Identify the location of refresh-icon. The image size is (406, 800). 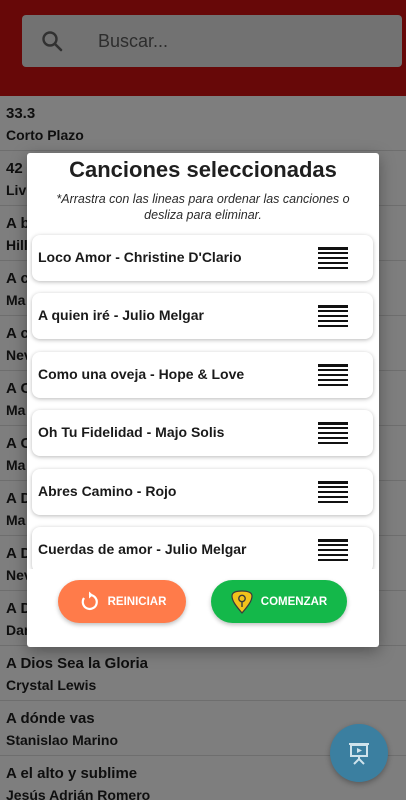
(89, 600).